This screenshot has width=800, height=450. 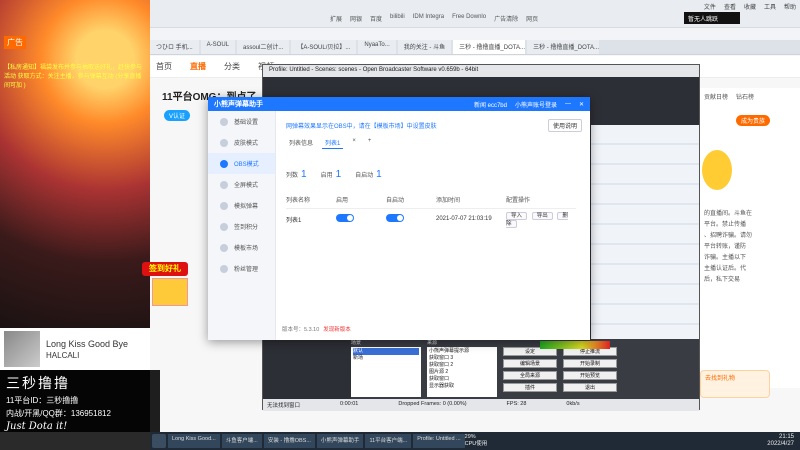 I want to click on export-button: 导出, so click(x=542, y=216).